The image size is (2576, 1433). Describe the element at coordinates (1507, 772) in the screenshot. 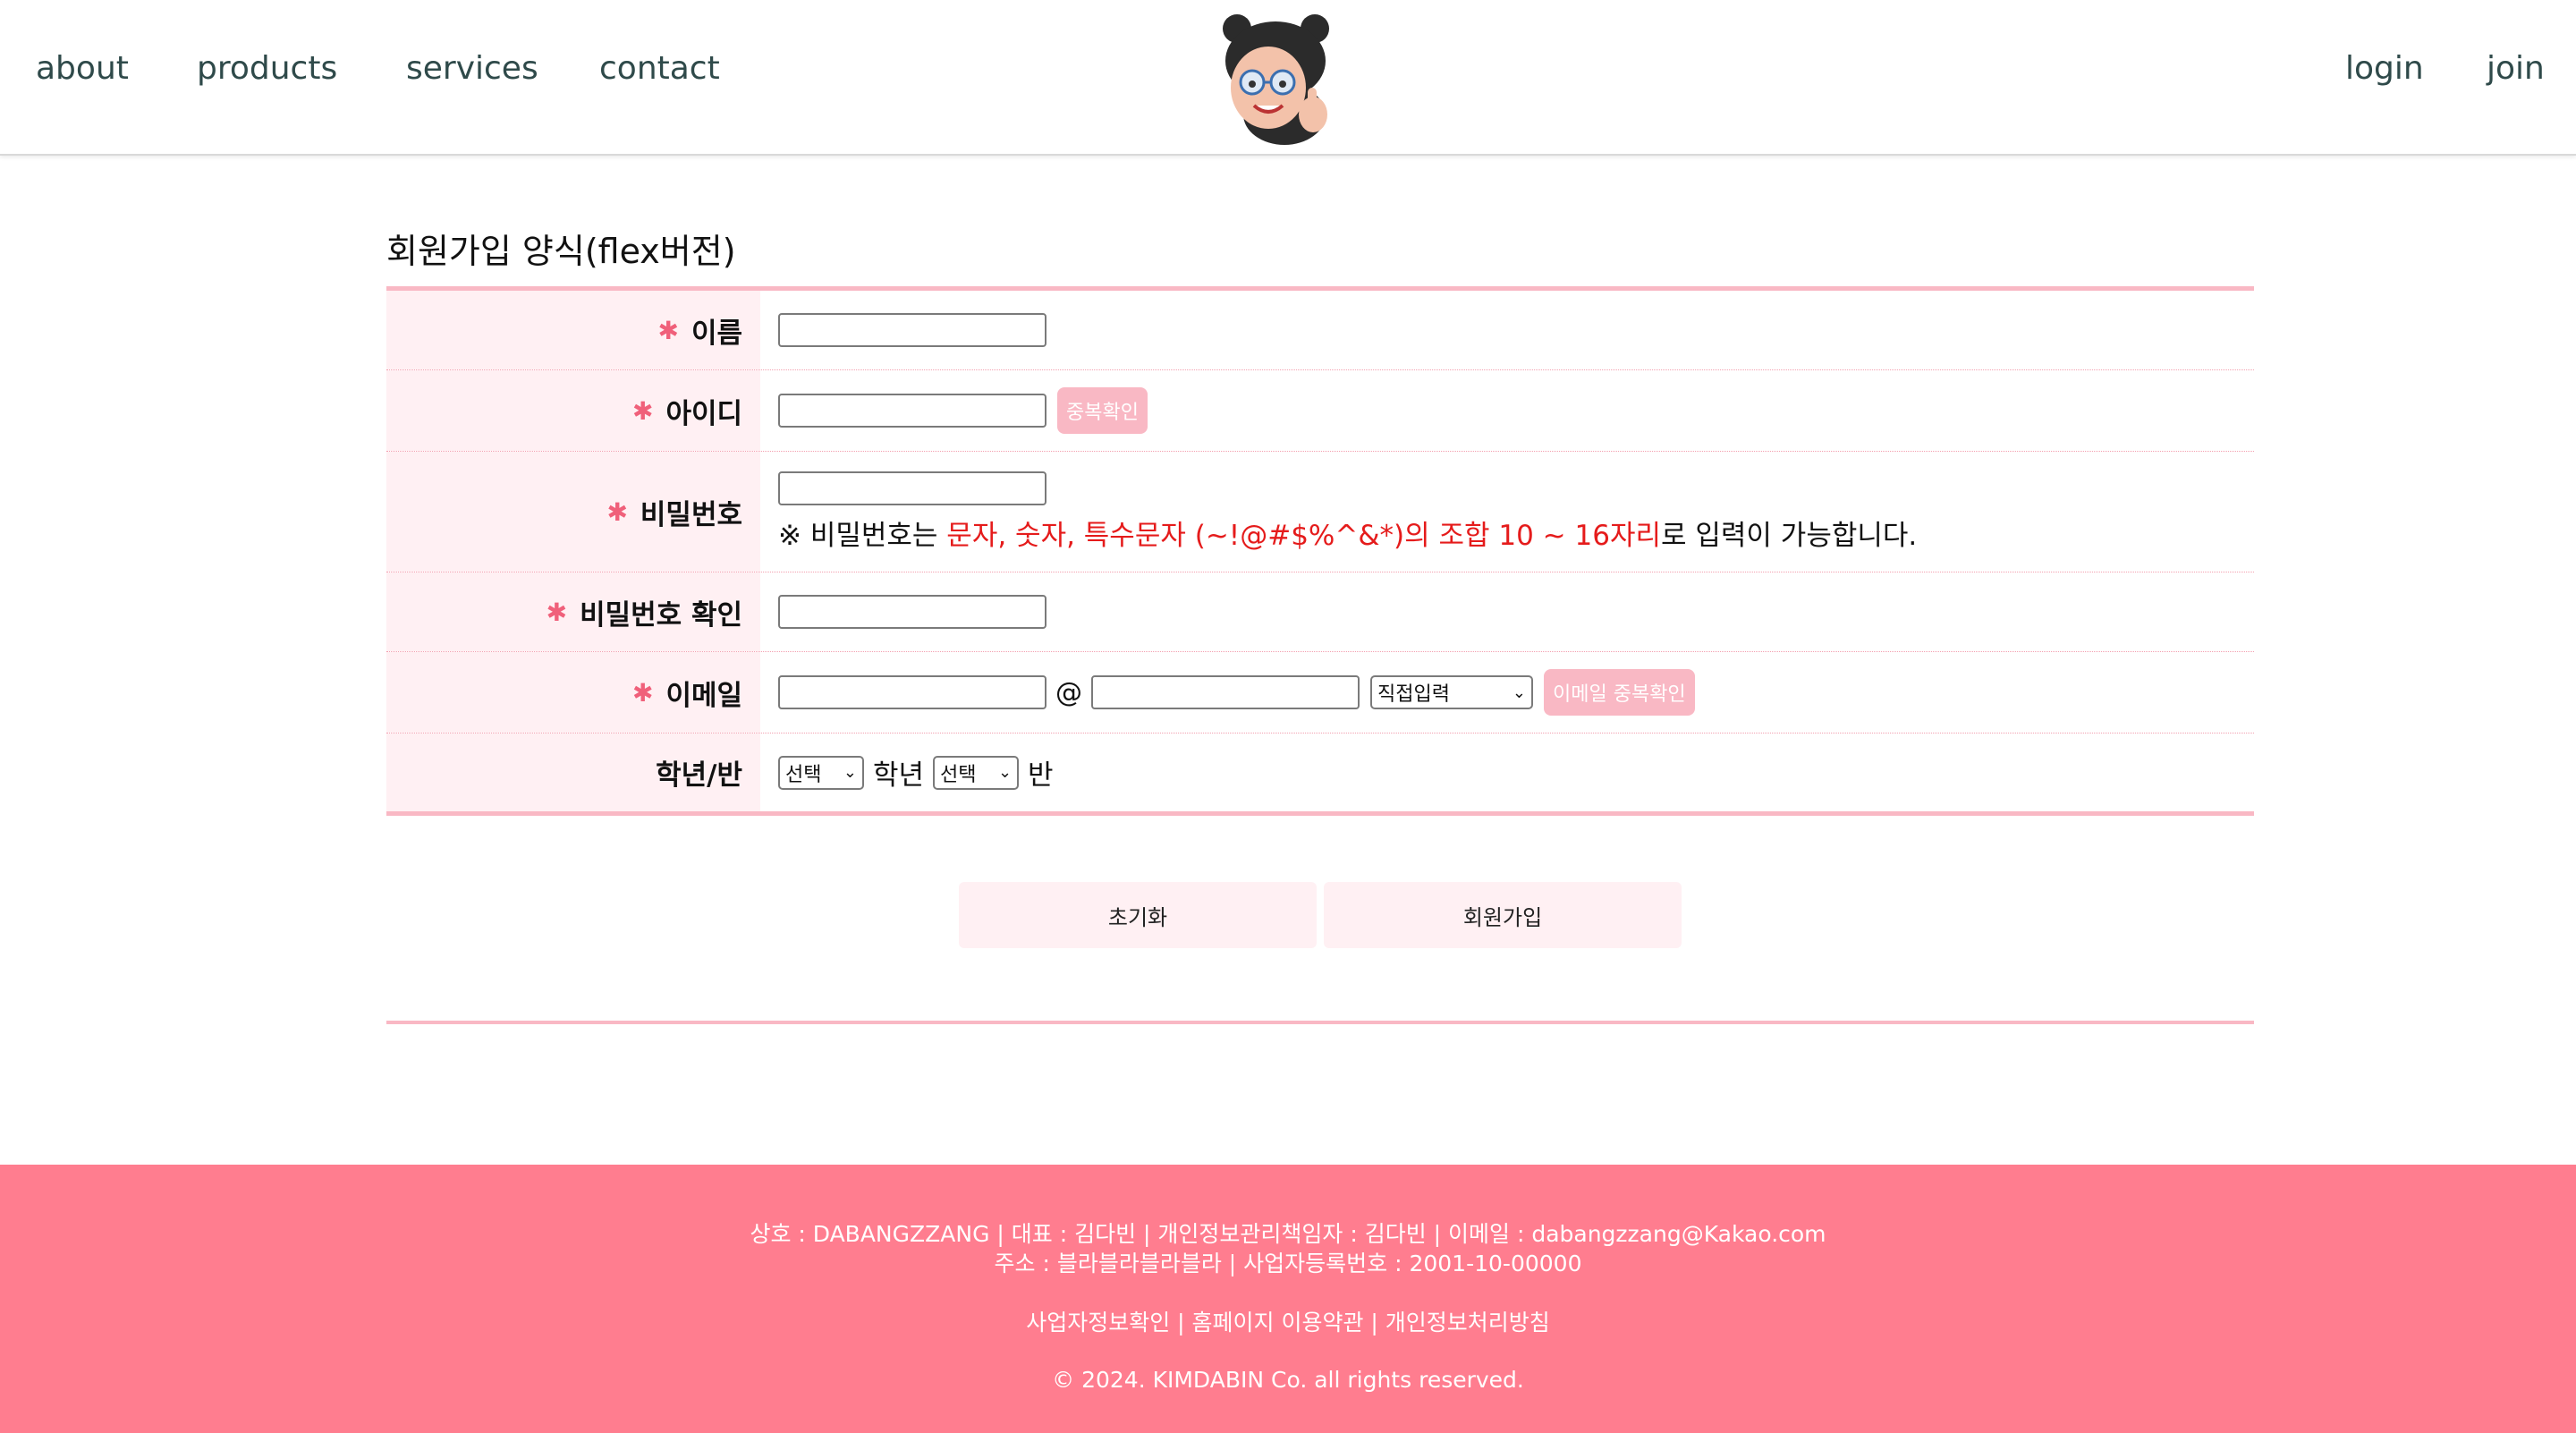

I see `grade-class-field-cell: 선택 ⌄ 학년 선택 ⌄ 반` at that location.